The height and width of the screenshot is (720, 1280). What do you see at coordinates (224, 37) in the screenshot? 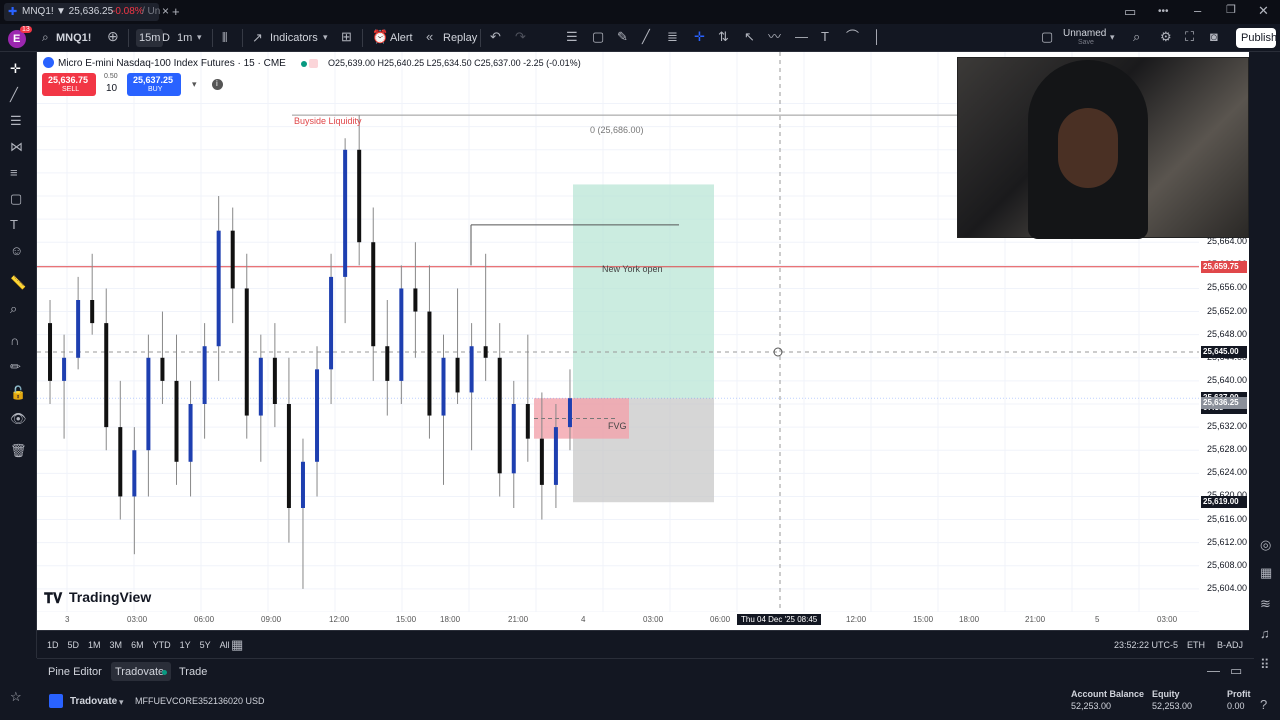
I see `candle-type-icon: ⫴` at bounding box center [224, 37].